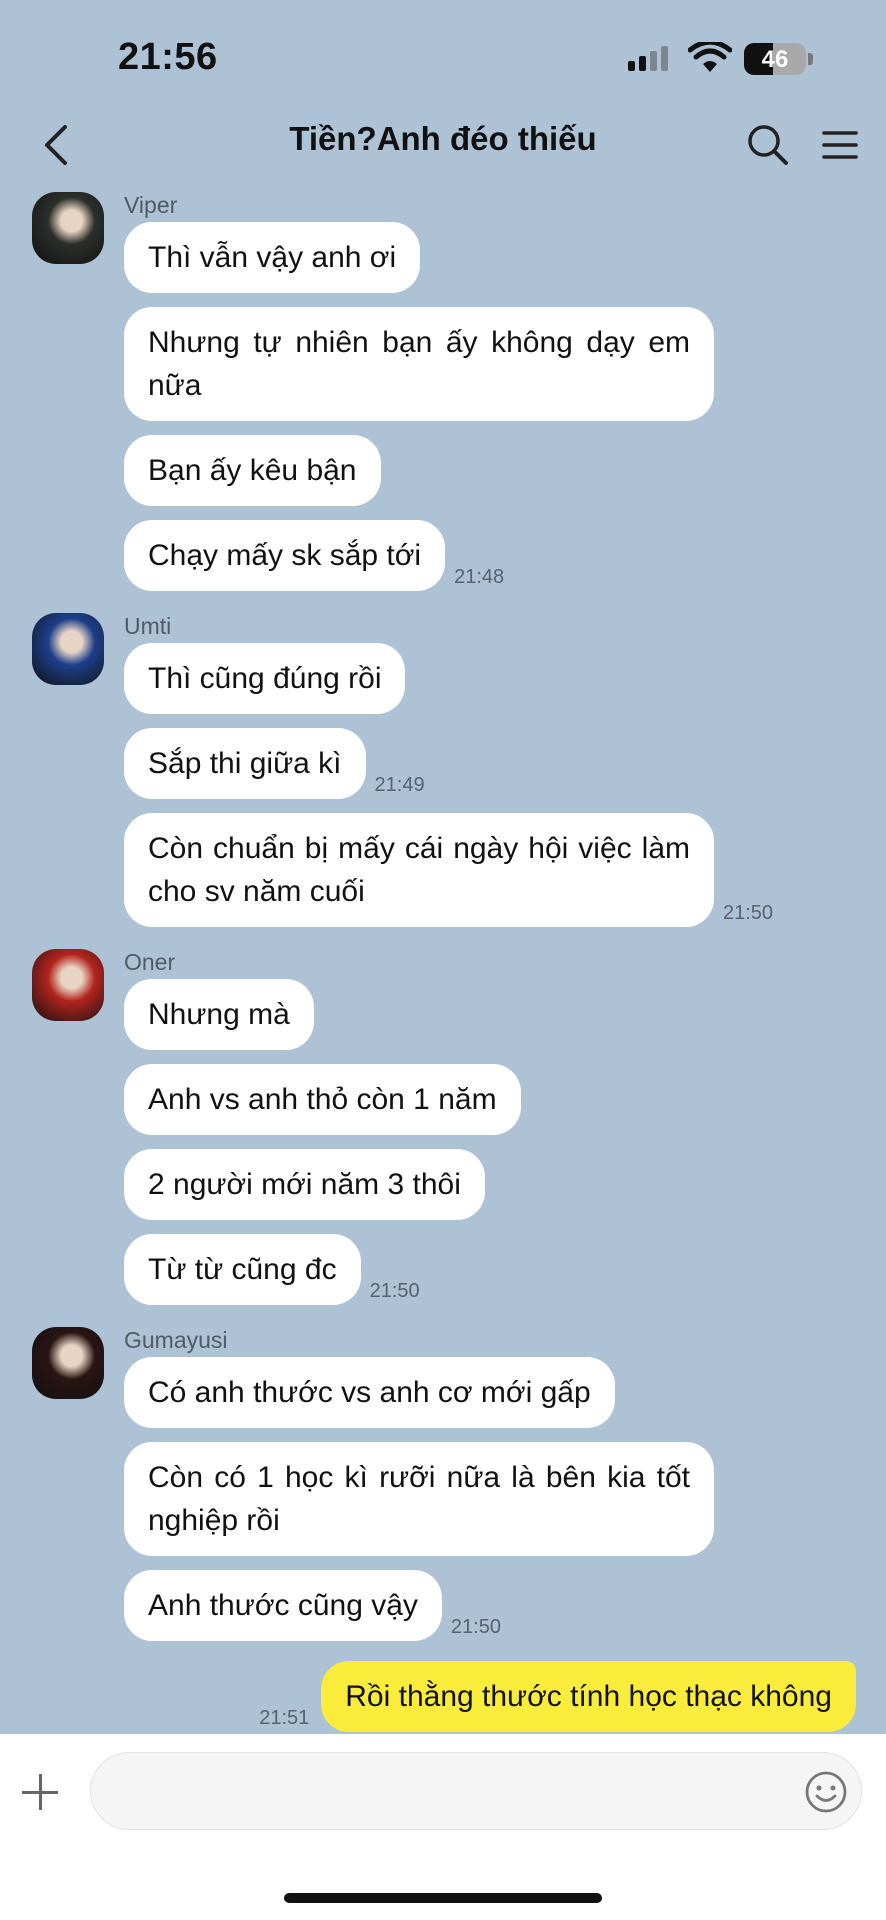 Image resolution: width=886 pixels, height=1920 pixels. What do you see at coordinates (505, 763) in the screenshot?
I see `message-row: Sắp thi giữa kì 21:49` at bounding box center [505, 763].